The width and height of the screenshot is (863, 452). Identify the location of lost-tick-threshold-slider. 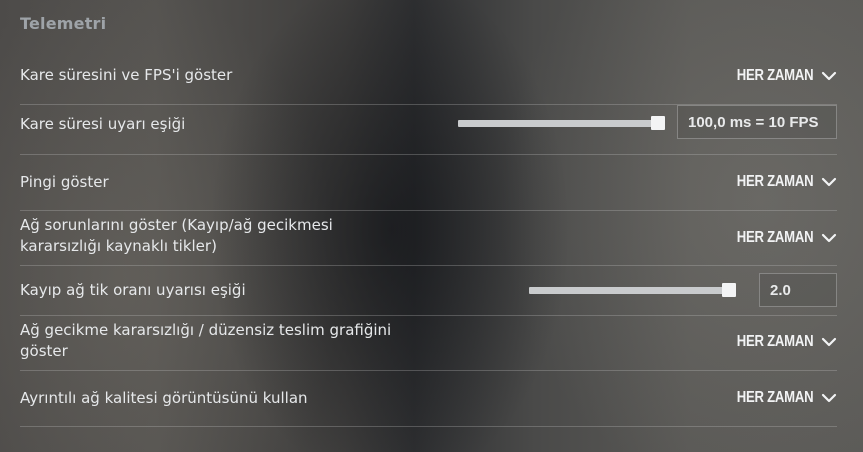
(632, 290).